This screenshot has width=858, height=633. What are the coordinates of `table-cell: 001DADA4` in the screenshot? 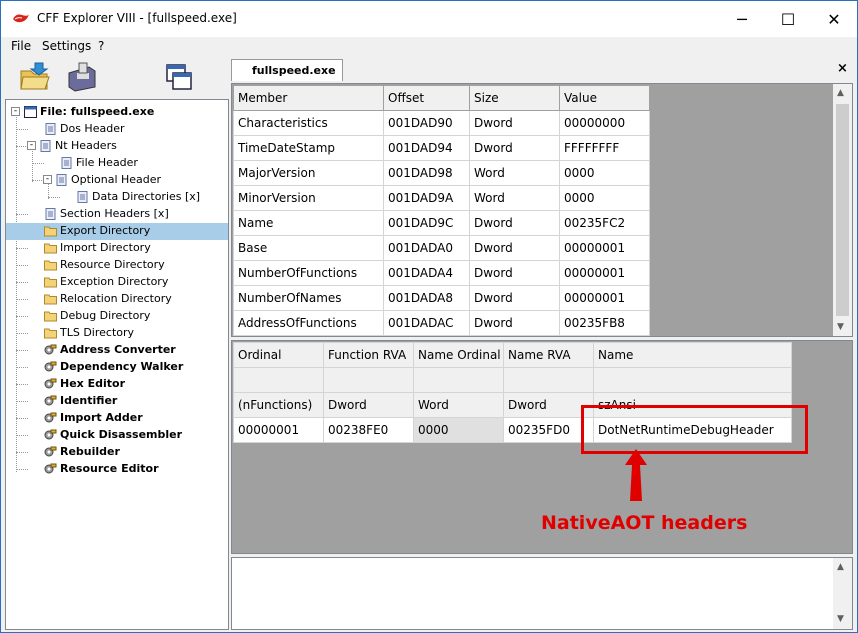 It's located at (426, 273).